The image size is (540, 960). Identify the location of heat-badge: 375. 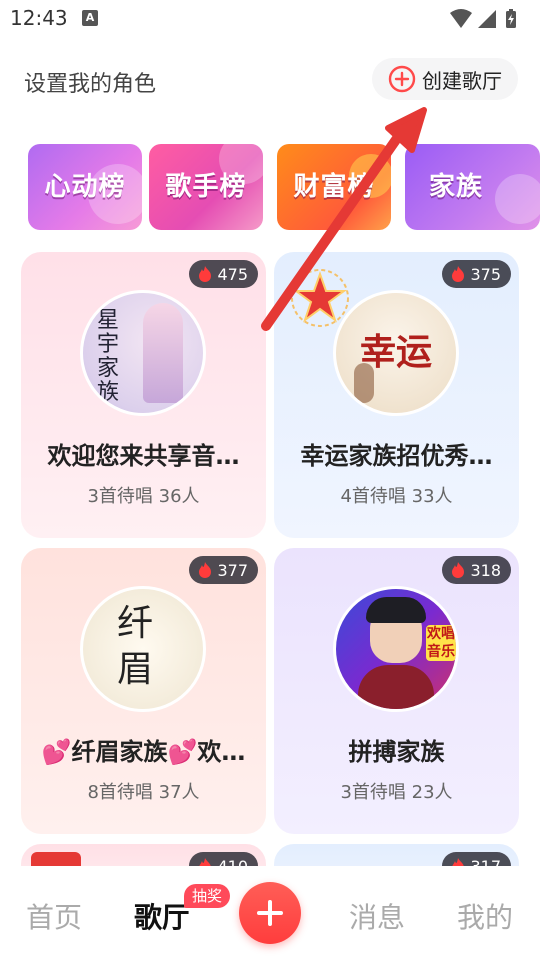
(476, 274).